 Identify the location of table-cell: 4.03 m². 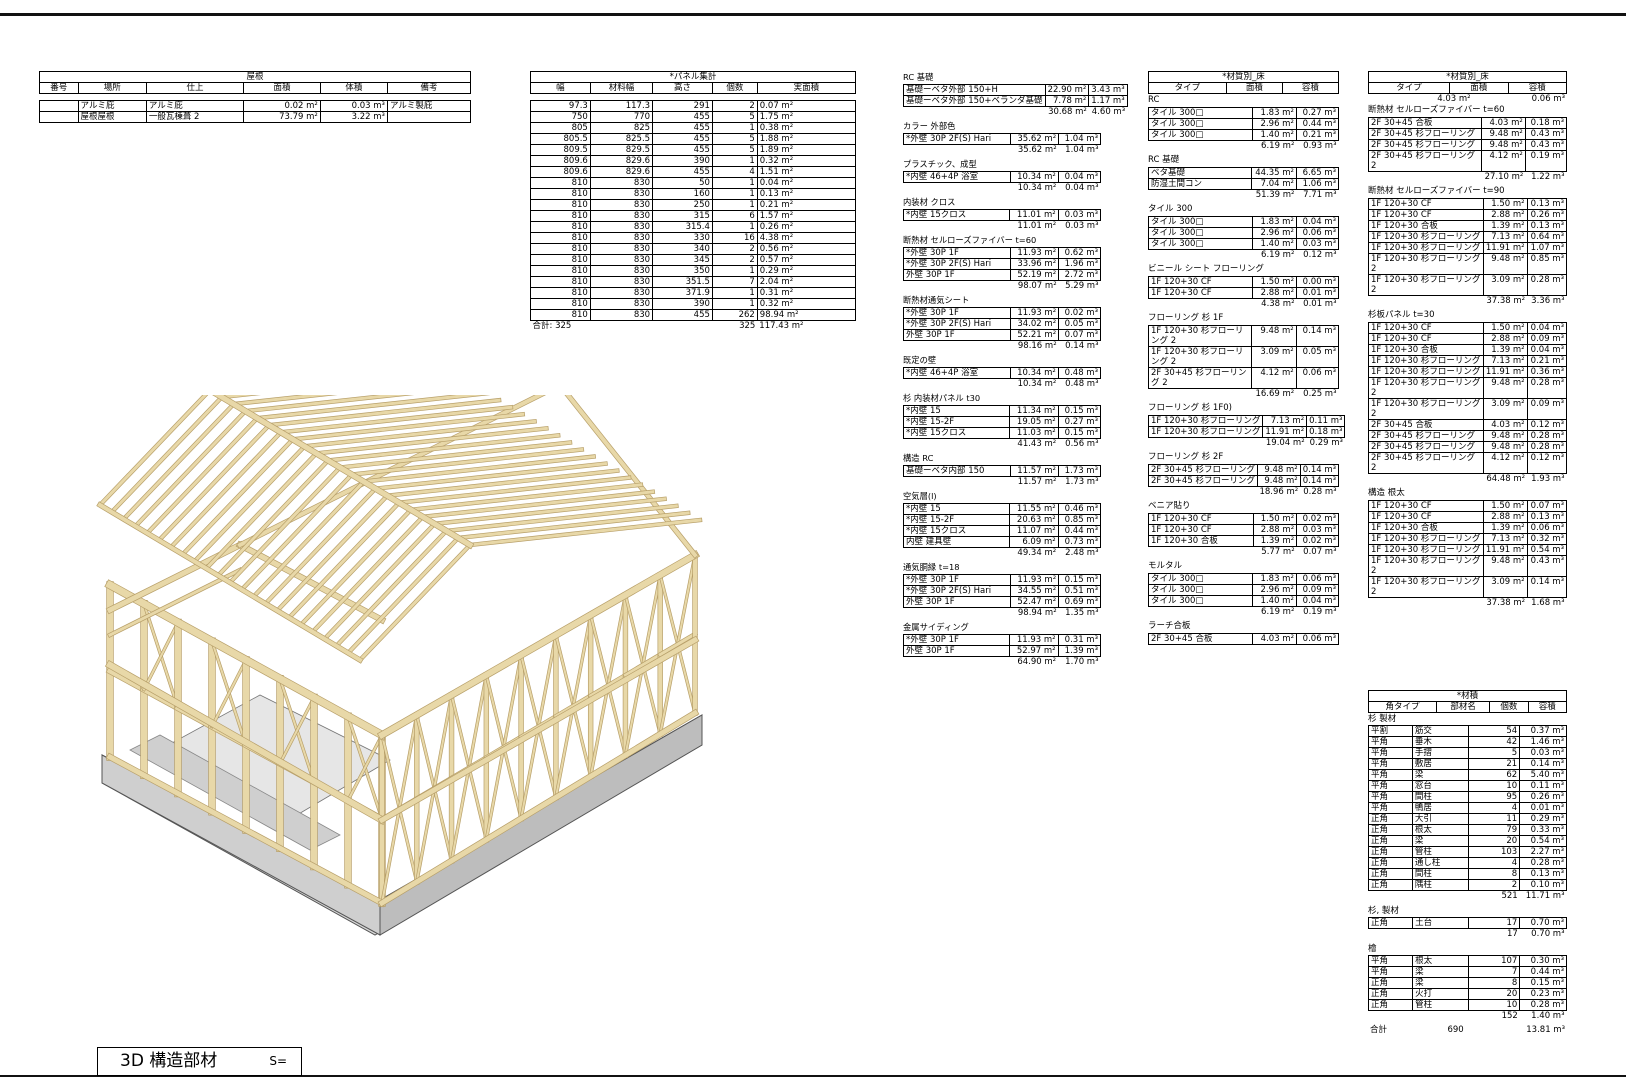
(1274, 639).